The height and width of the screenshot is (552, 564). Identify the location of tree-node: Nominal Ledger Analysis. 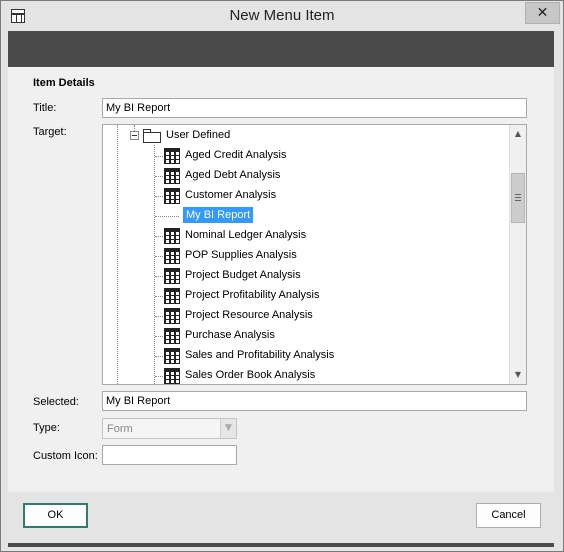
(305, 236).